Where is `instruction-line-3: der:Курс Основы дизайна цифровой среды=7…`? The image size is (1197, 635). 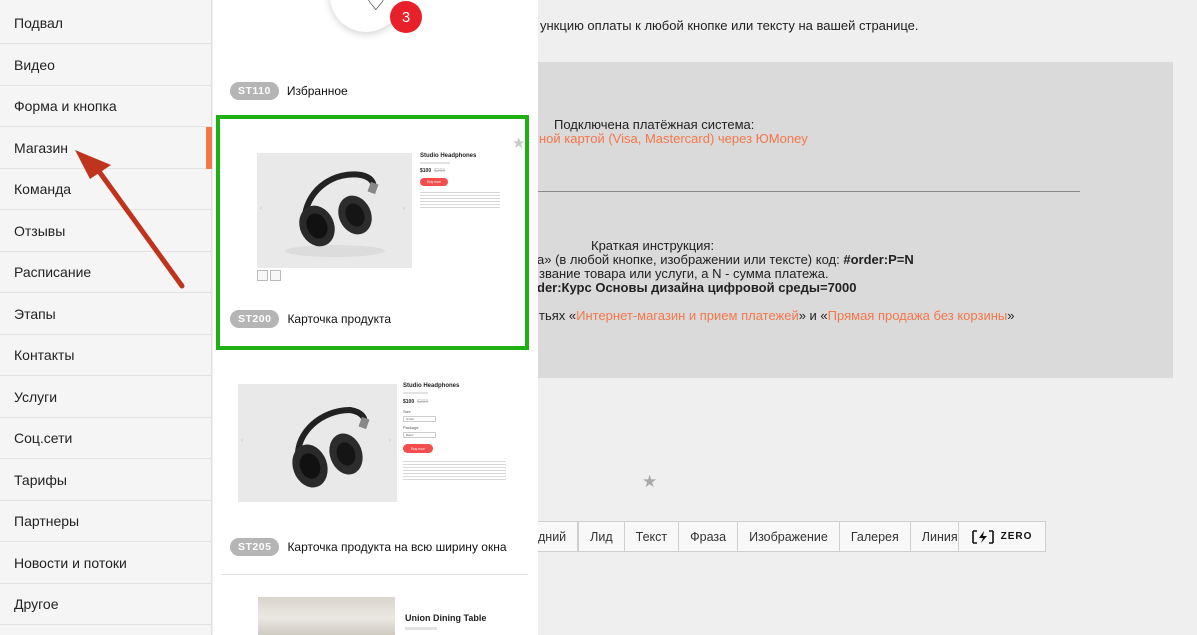
instruction-line-3: der:Курс Основы дизайна цифровой среды=7… is located at coordinates (697, 287).